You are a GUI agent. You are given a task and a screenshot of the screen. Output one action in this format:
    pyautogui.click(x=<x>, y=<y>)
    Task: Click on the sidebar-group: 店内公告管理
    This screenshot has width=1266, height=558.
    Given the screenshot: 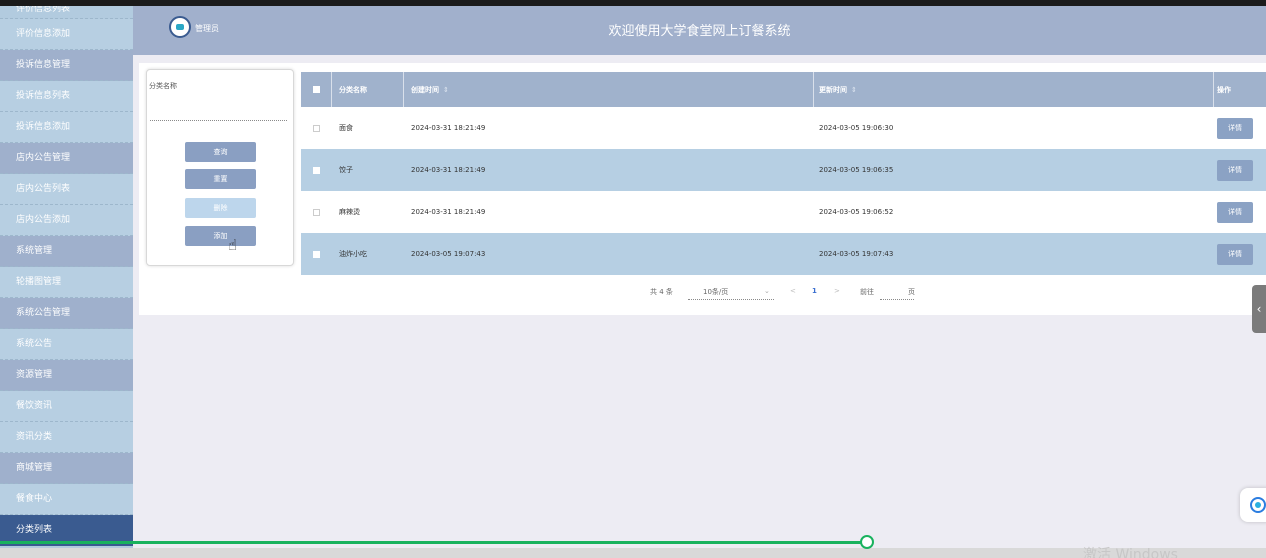 What is the action you would take?
    pyautogui.click(x=66, y=158)
    